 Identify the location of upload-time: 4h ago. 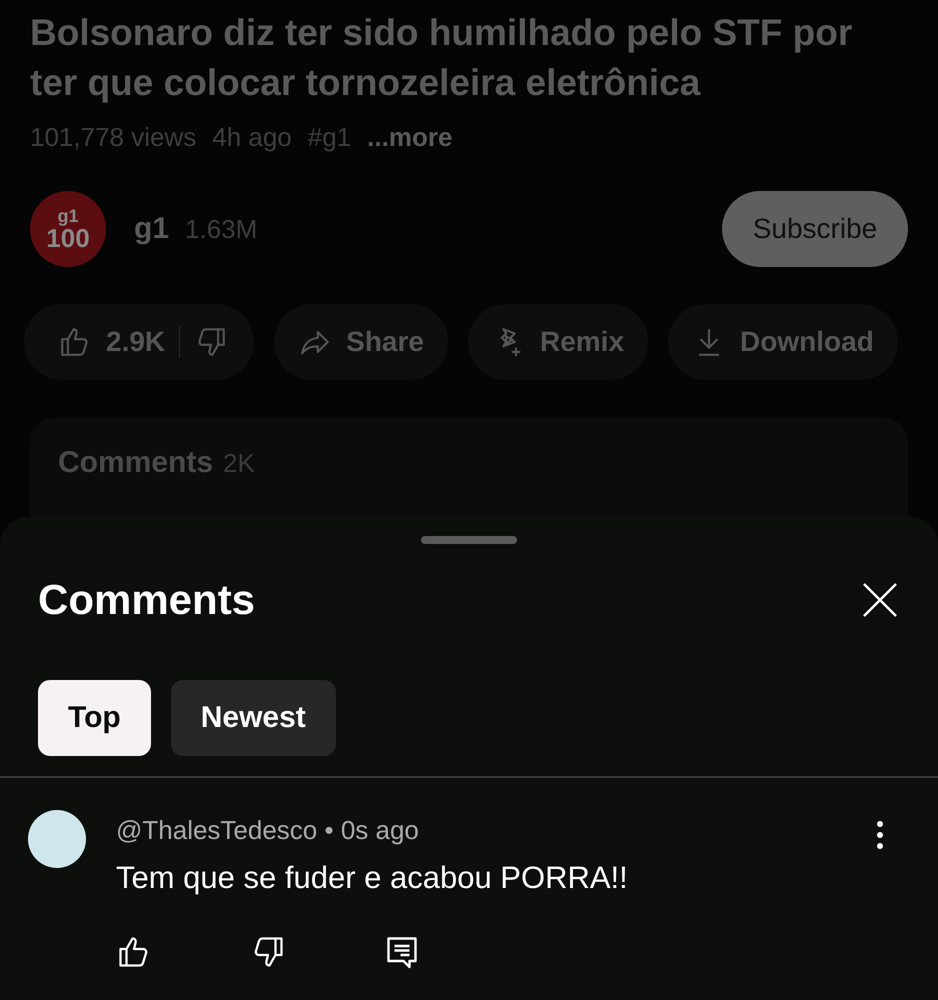
(252, 137).